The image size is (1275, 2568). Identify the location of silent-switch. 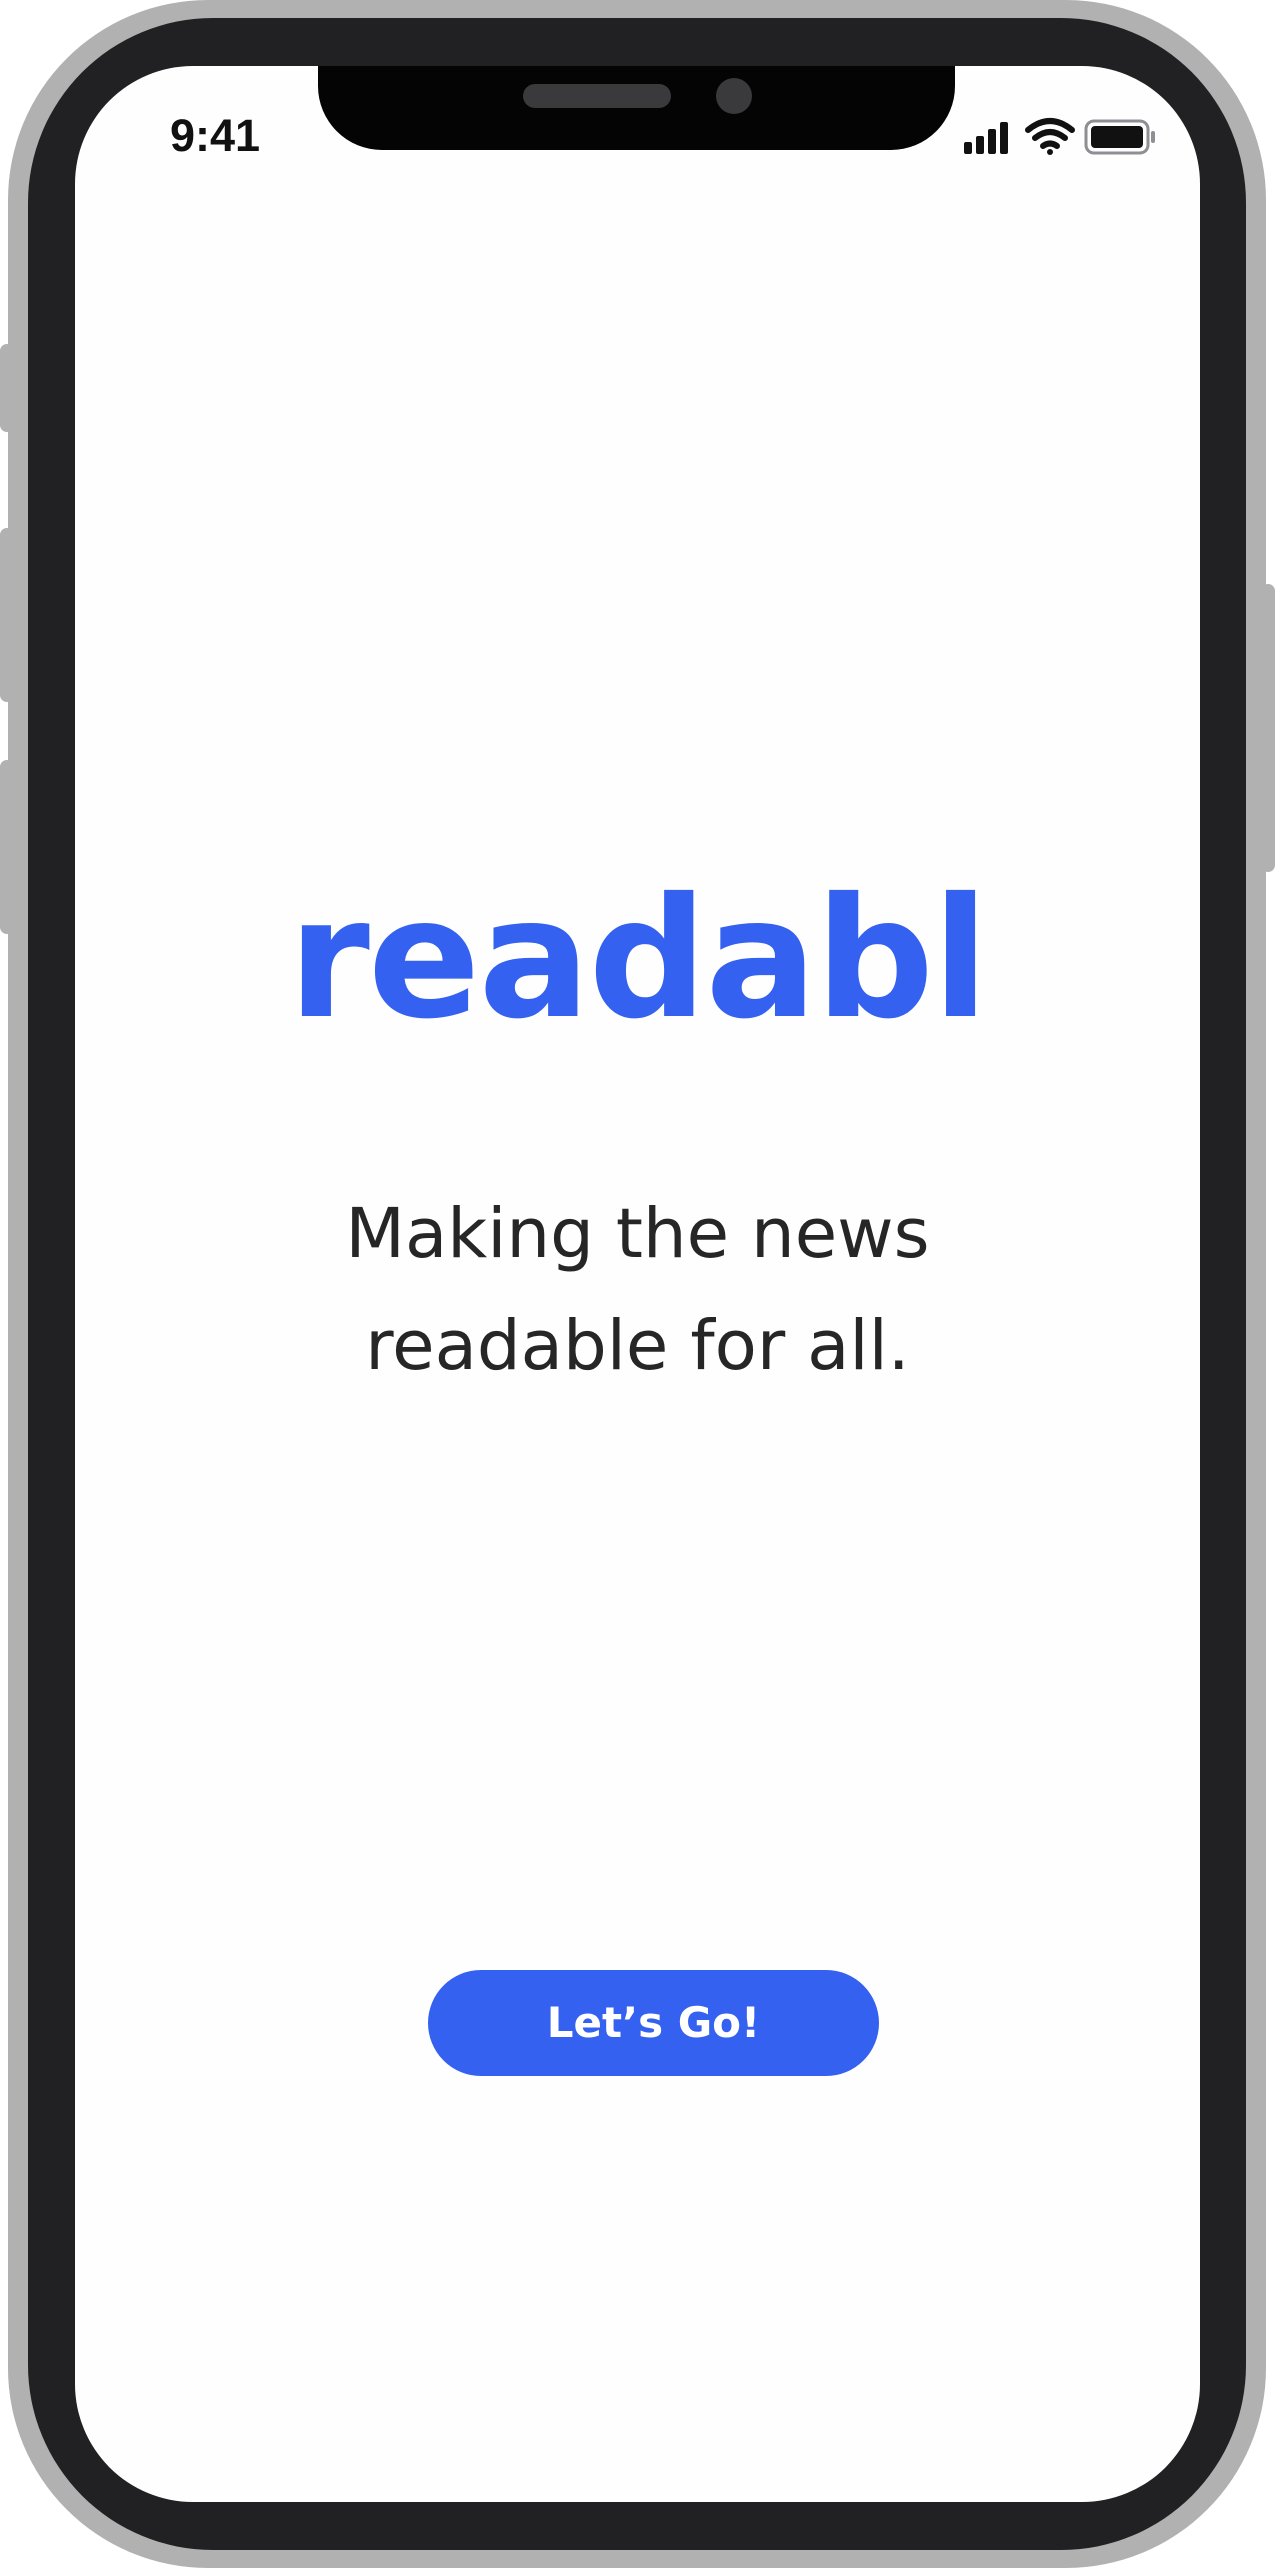
(7, 388).